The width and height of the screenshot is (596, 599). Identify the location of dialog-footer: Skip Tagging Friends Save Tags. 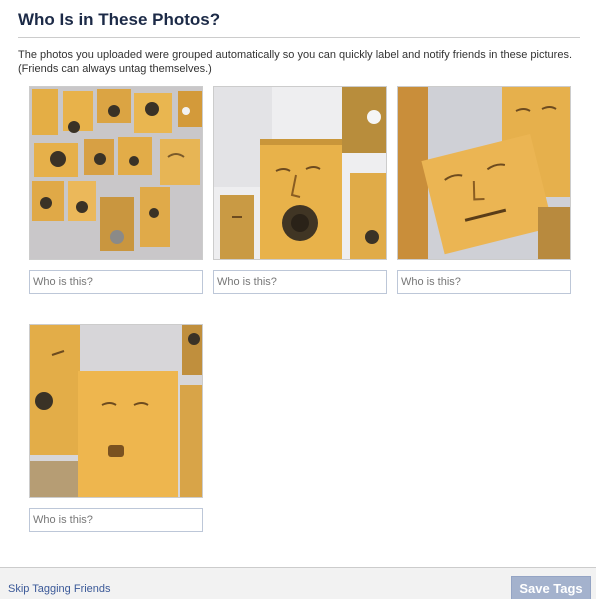
(298, 583).